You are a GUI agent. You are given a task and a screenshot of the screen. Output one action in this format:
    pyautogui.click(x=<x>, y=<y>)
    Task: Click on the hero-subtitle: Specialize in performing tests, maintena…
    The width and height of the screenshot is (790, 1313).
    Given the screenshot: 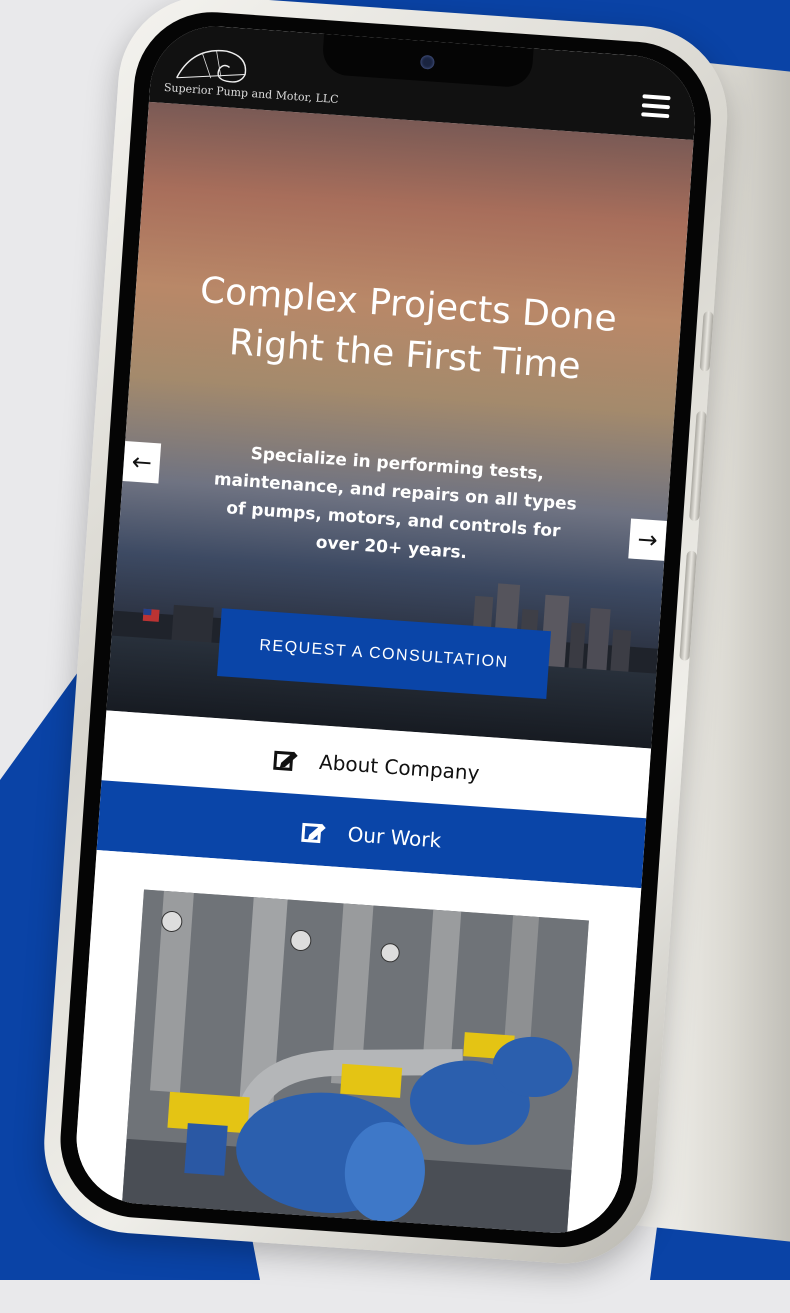 What is the action you would take?
    pyautogui.click(x=394, y=505)
    